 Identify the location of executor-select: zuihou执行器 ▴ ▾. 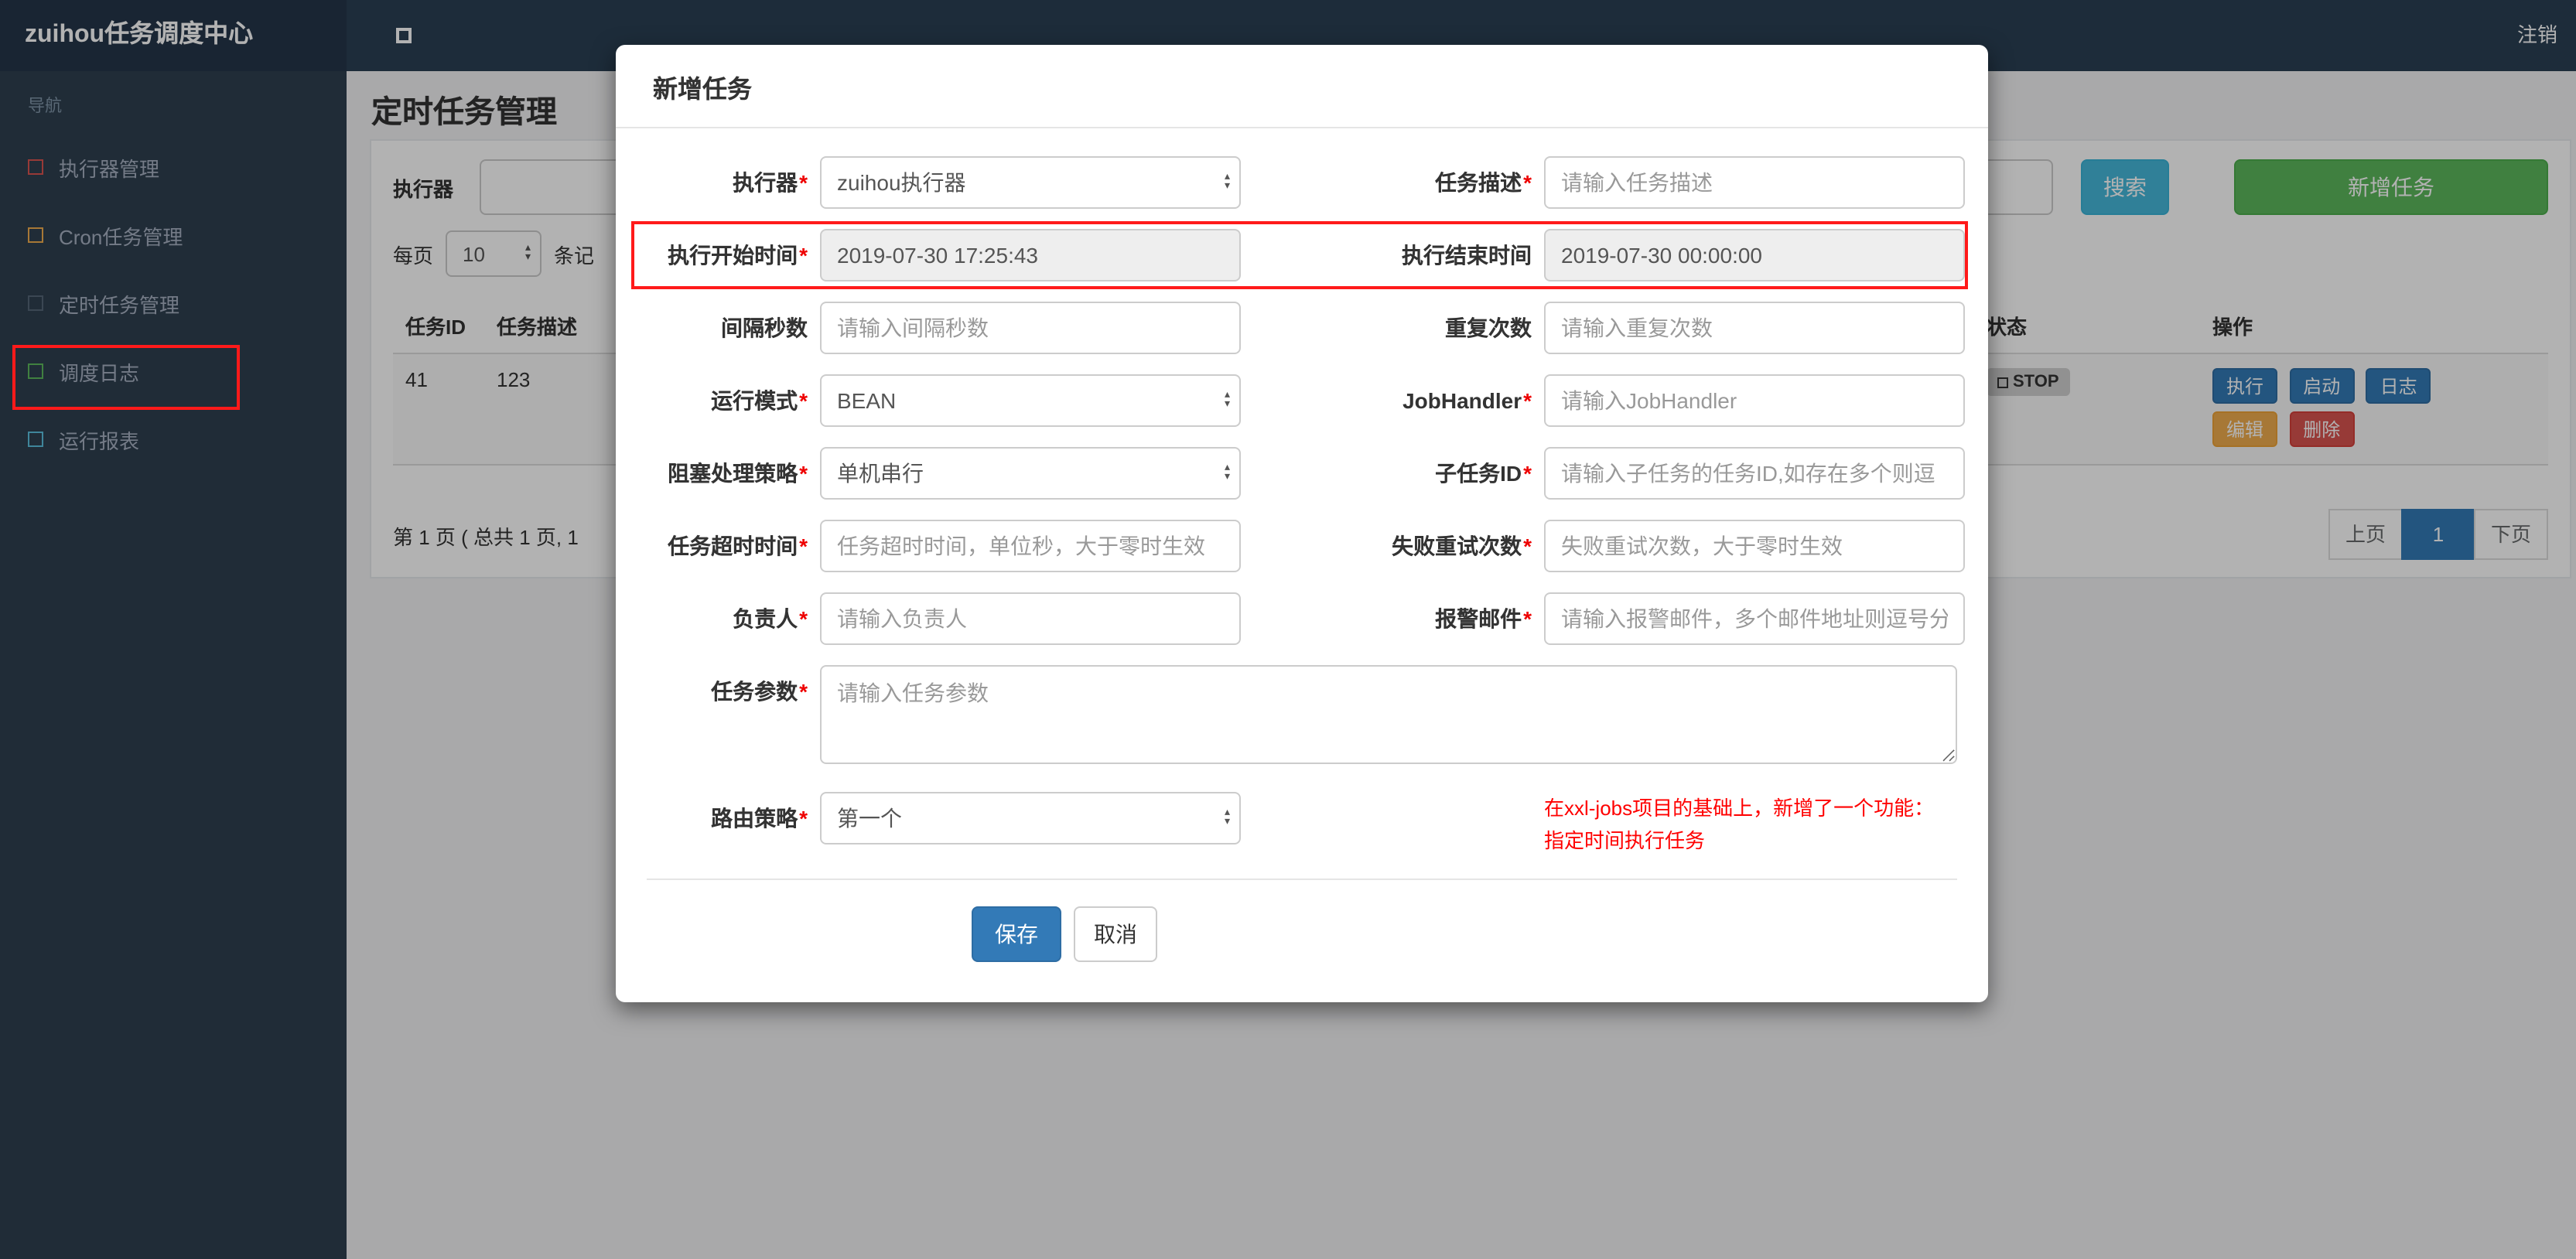
(1030, 182).